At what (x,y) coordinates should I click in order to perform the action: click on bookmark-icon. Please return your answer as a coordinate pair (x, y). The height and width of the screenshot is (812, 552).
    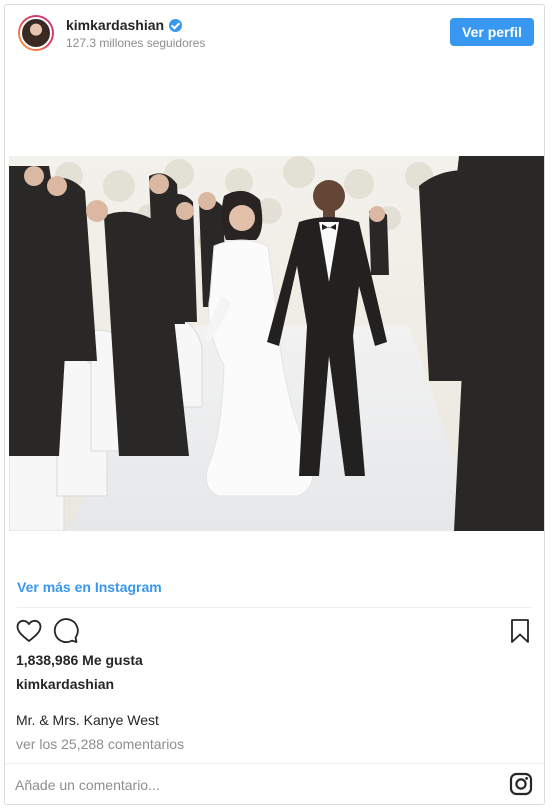
    Looking at the image, I should click on (520, 631).